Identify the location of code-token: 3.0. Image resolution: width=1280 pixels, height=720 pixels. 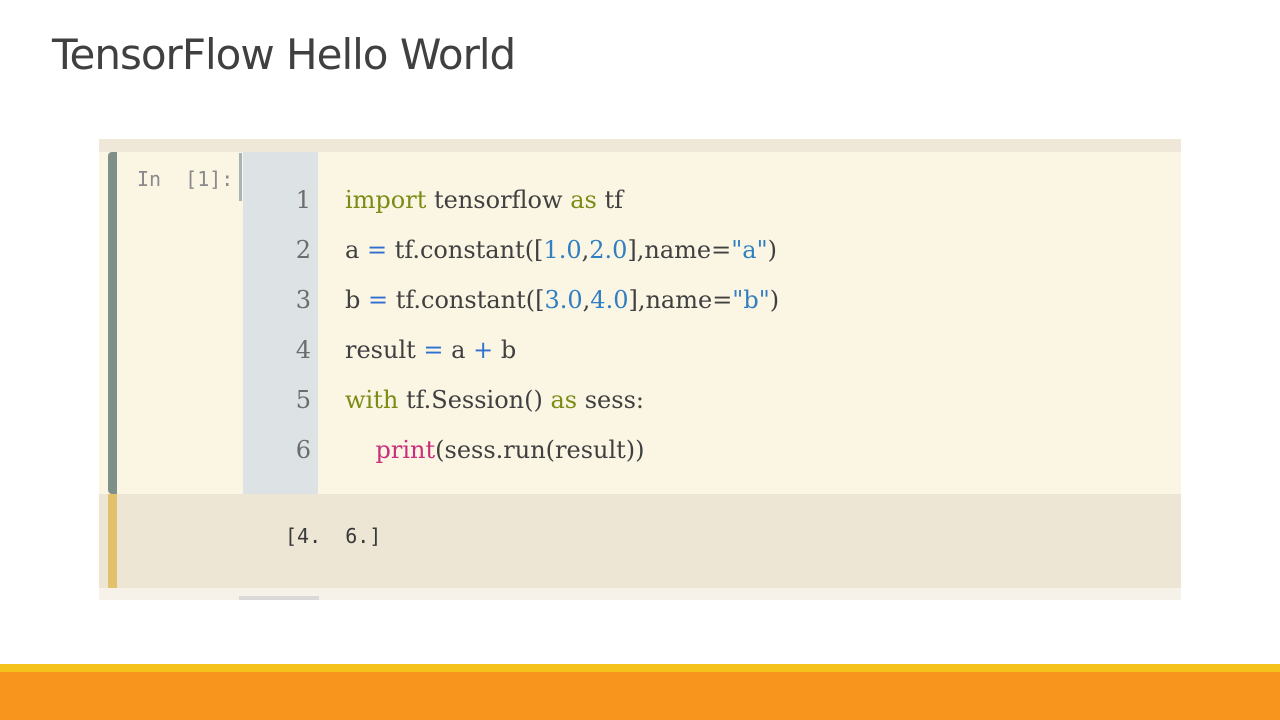
(563, 300).